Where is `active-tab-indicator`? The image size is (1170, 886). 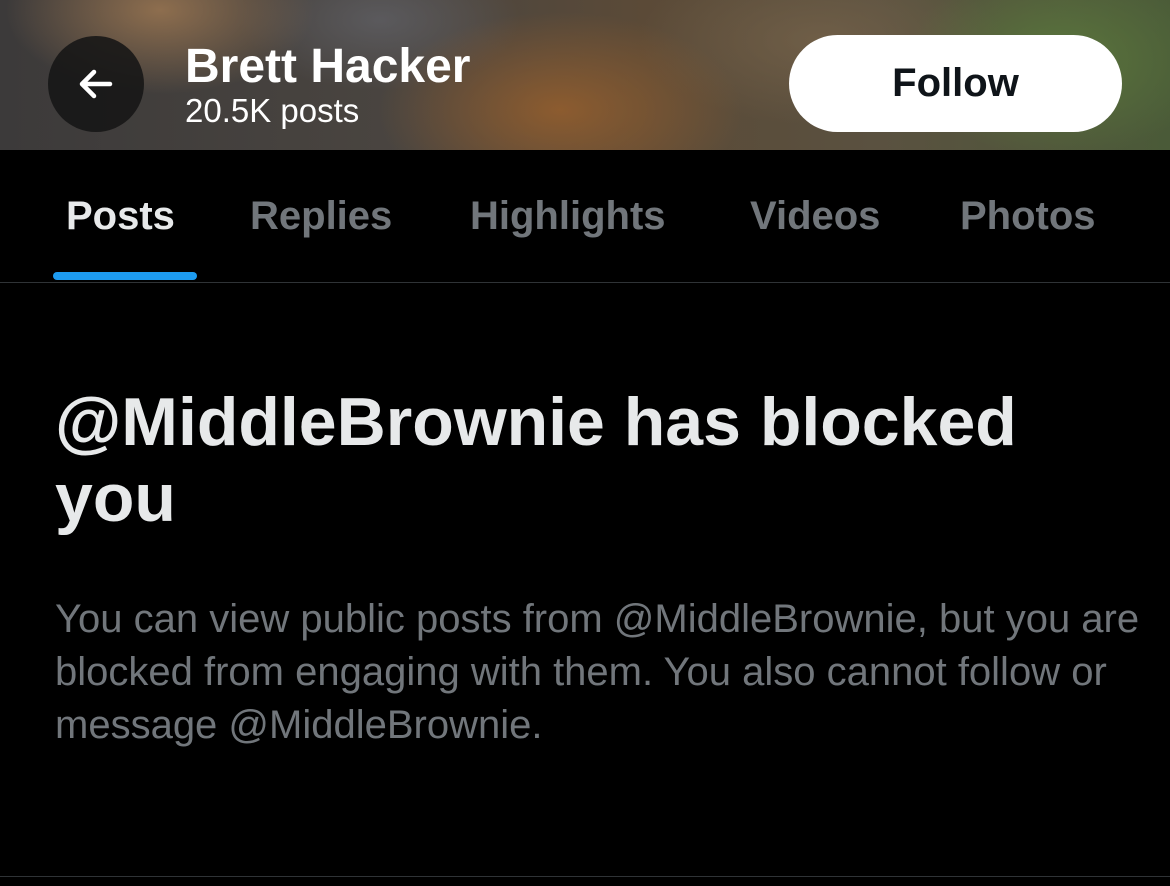
active-tab-indicator is located at coordinates (125, 276).